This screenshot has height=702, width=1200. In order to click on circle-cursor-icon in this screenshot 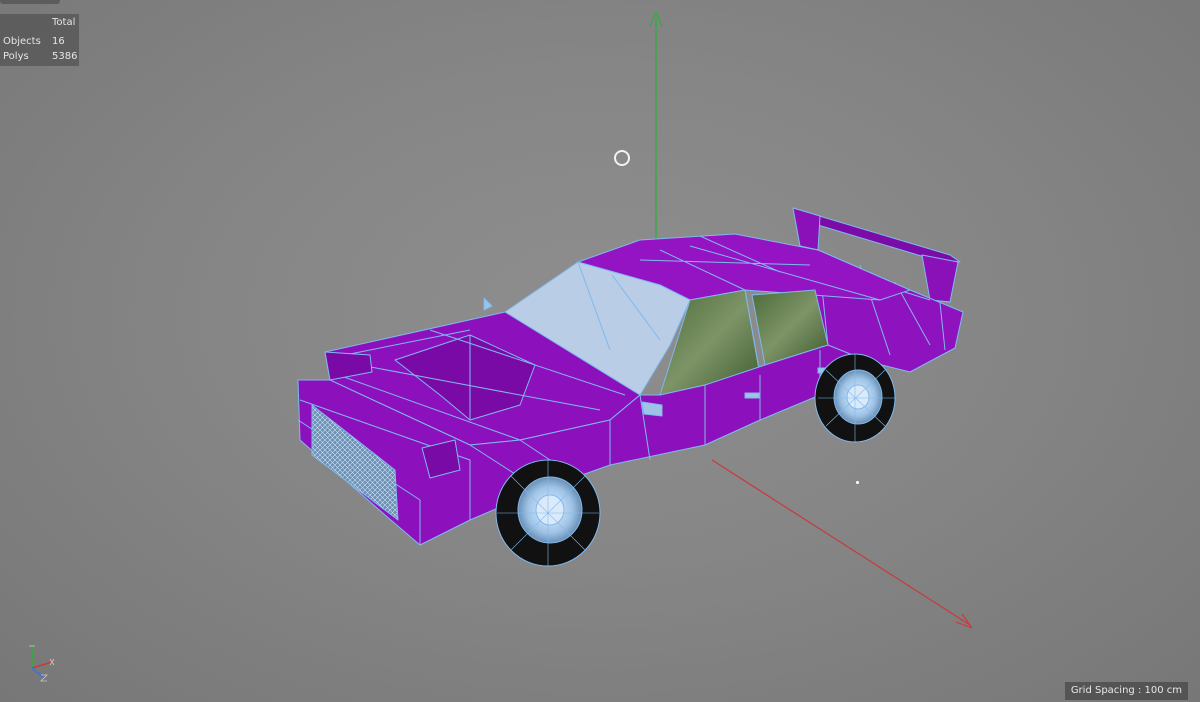, I will do `click(622, 158)`.